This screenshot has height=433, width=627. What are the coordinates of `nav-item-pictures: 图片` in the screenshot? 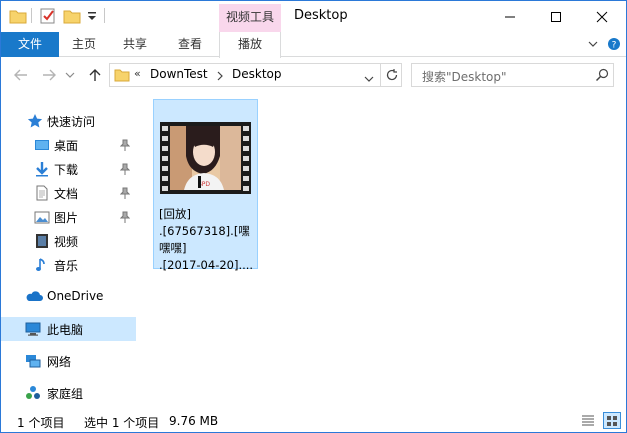 It's located at (68, 217).